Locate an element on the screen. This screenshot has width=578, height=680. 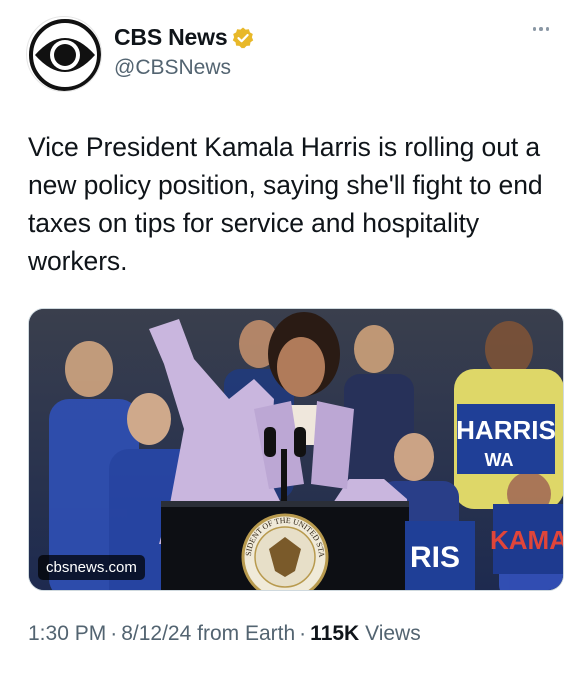
tweet-meta: 1:30 PM · 8/12/24 from Earth · 115K Views is located at coordinates (224, 633).